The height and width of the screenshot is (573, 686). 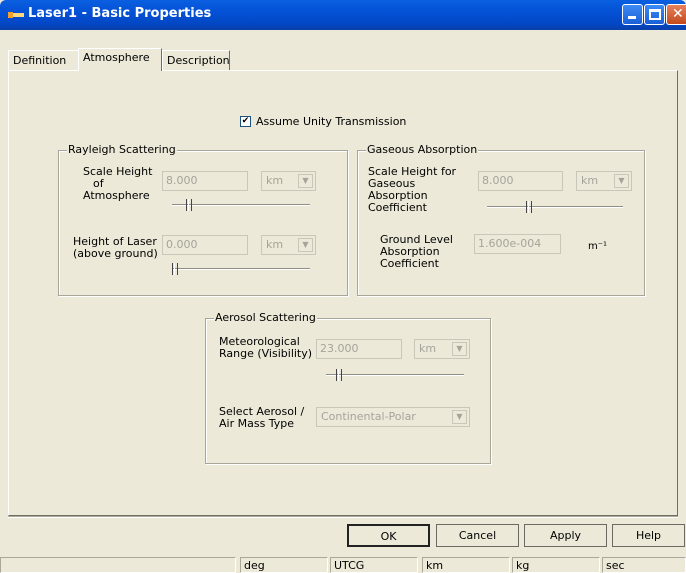 I want to click on status-cell-distance-unit: km, so click(x=466, y=565).